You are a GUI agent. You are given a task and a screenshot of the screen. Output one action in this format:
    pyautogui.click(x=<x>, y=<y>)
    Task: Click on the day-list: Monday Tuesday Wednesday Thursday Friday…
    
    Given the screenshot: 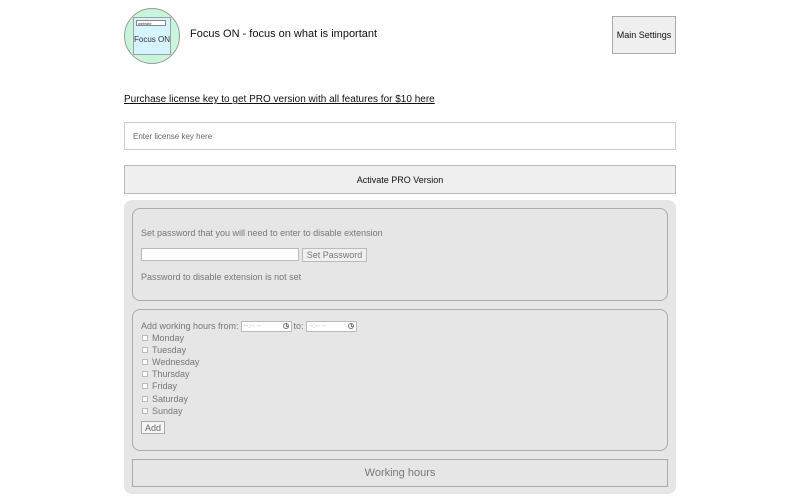 What is the action you would take?
    pyautogui.click(x=170, y=374)
    